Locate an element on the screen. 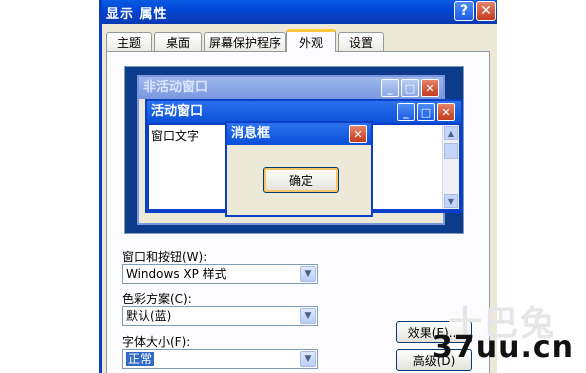 The image size is (586, 373). window-title: 显示 属性 is located at coordinates (137, 14).